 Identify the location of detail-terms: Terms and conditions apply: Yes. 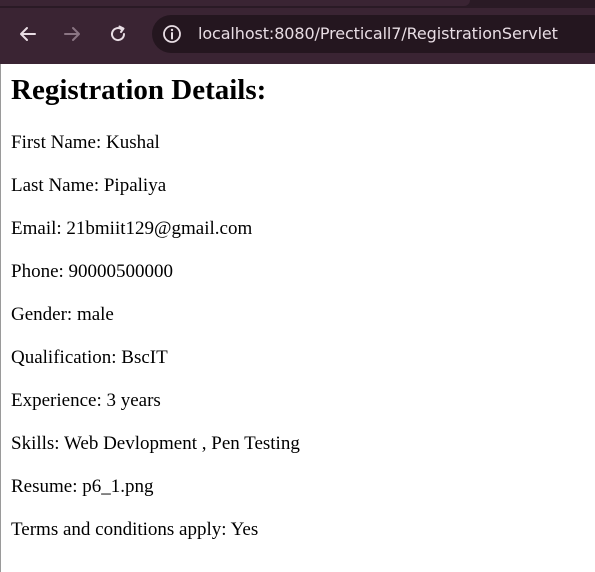
(135, 529).